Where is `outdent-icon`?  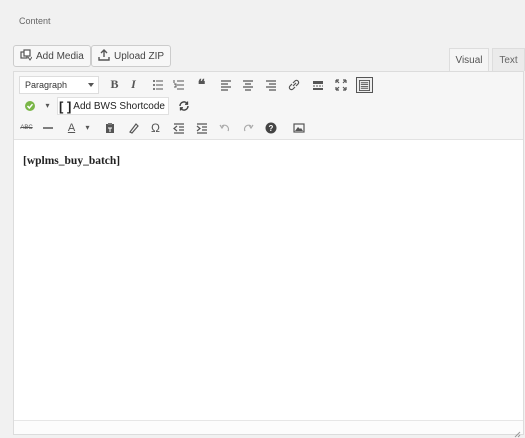
outdent-icon is located at coordinates (178, 127).